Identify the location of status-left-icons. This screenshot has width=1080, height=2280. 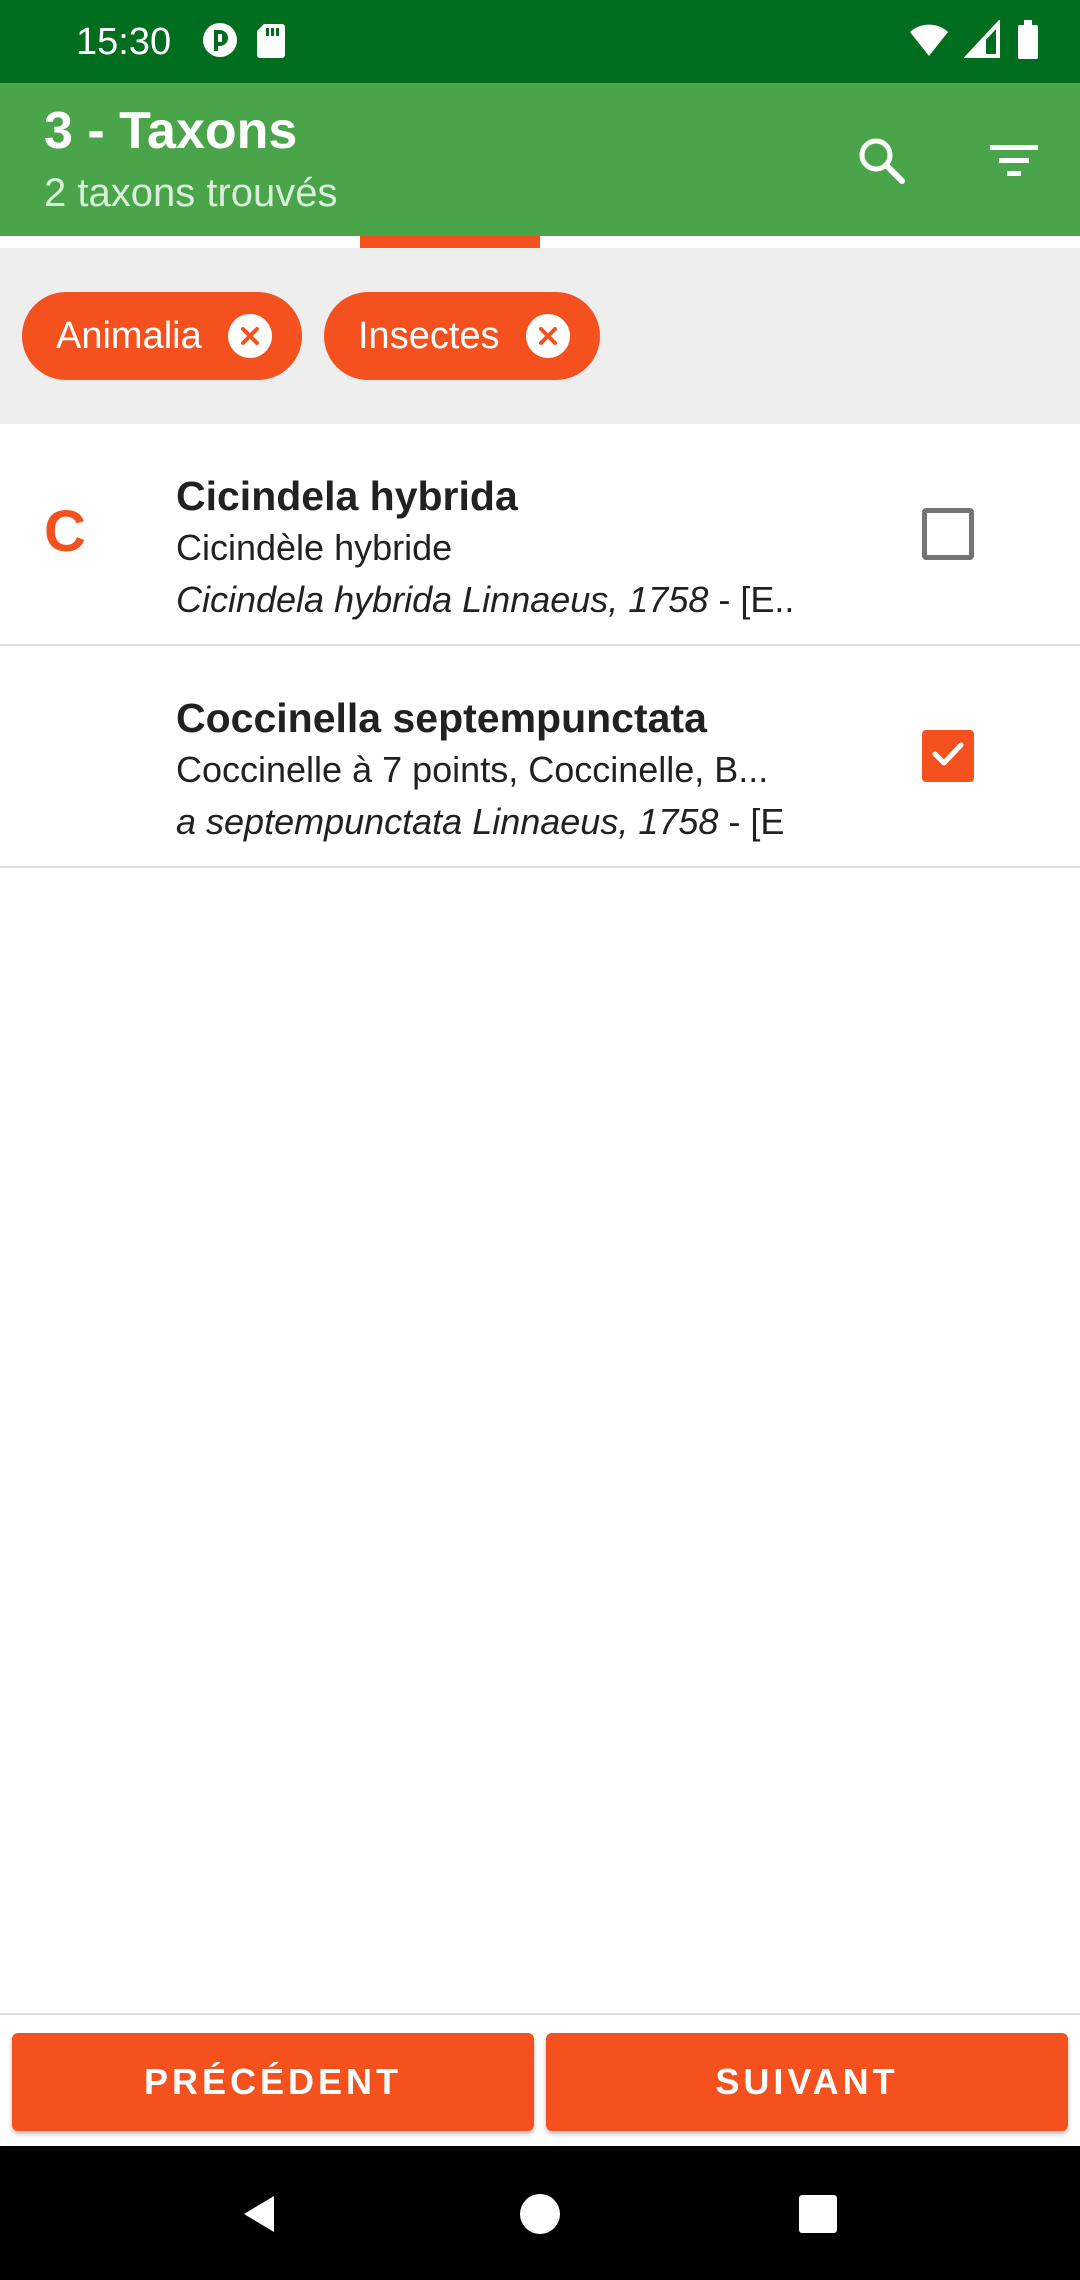
(244, 42).